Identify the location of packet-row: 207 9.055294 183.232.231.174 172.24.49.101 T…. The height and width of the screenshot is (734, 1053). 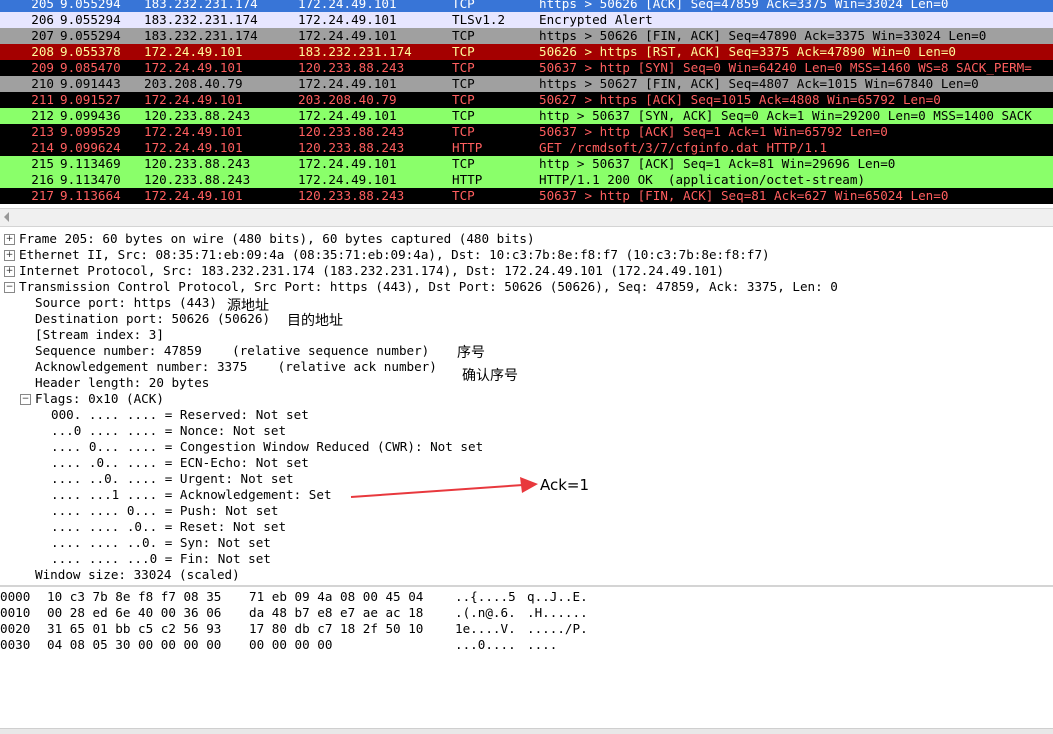
(526, 36).